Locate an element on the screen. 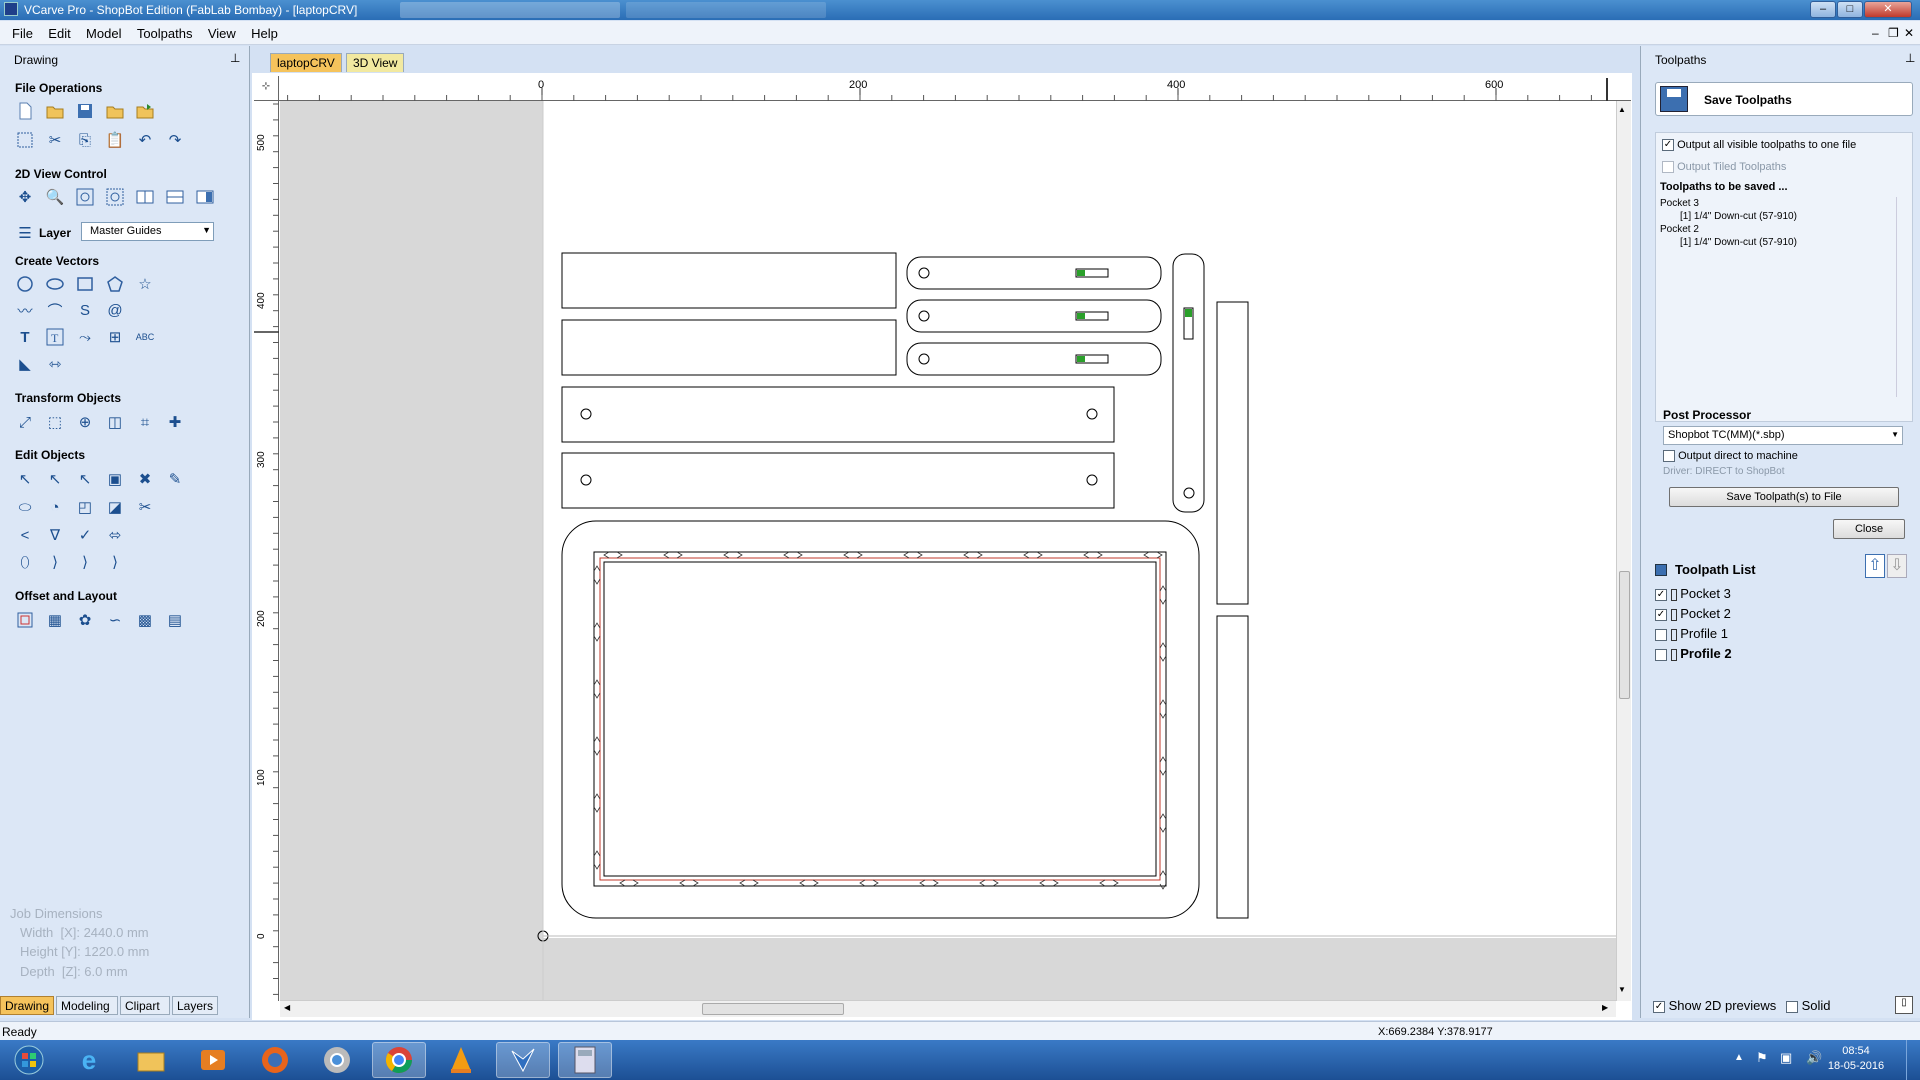 This screenshot has width=1920, height=1080. zoom-all-icon is located at coordinates (85, 197).